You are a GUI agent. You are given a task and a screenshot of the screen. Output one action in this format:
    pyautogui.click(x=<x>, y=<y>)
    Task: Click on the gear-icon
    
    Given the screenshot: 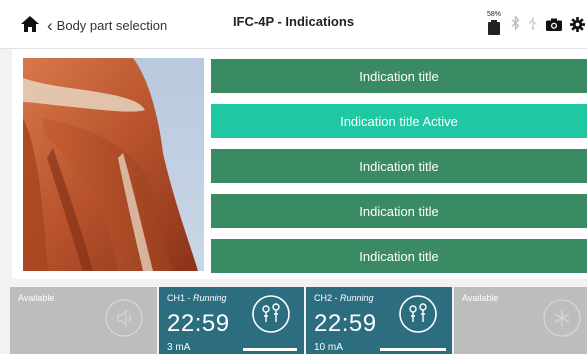 What is the action you would take?
    pyautogui.click(x=577, y=24)
    